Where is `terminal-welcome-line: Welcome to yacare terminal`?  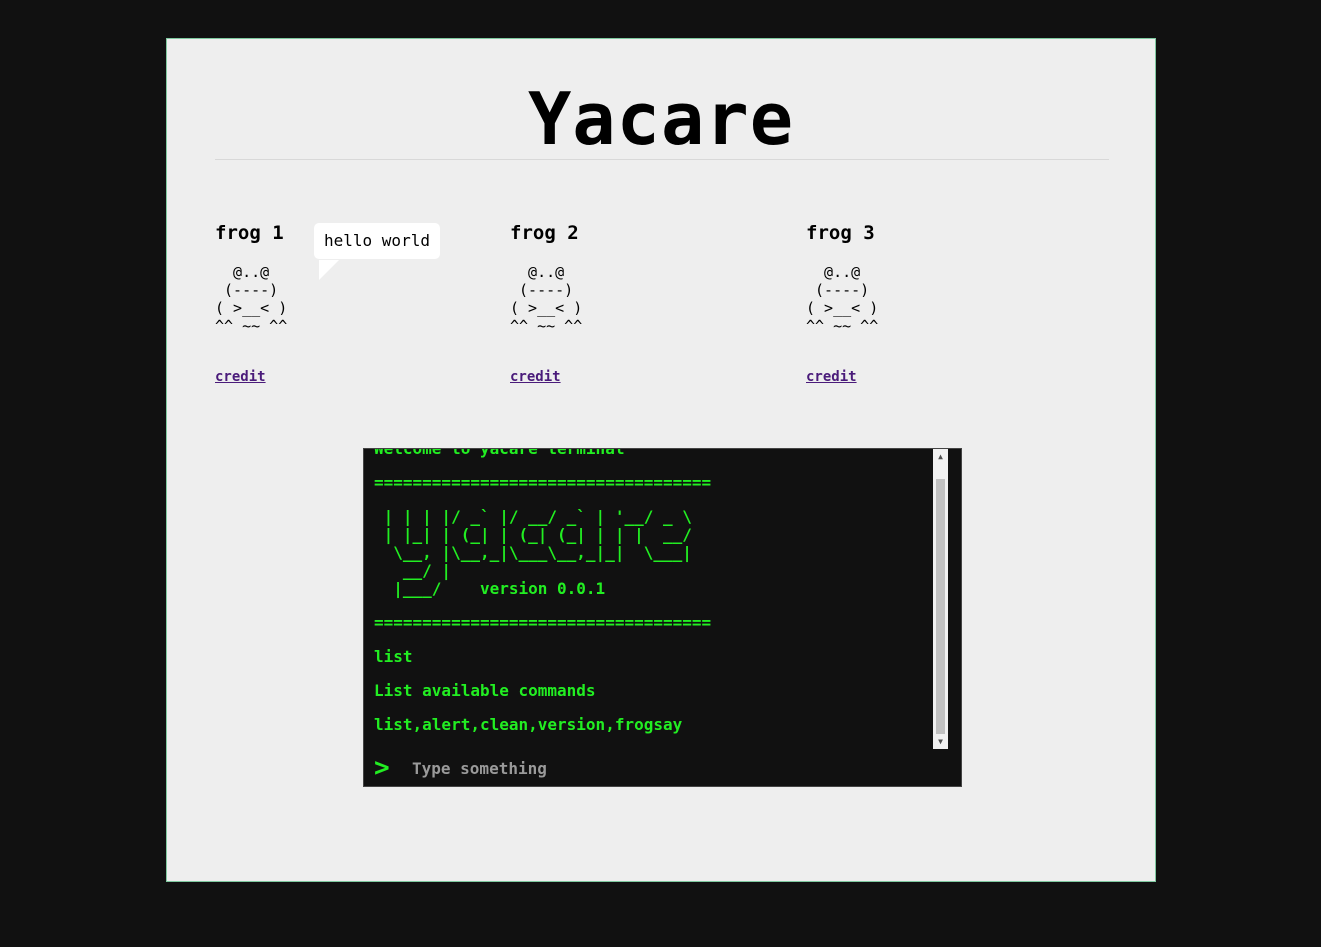 terminal-welcome-line: Welcome to yacare terminal is located at coordinates (542, 453).